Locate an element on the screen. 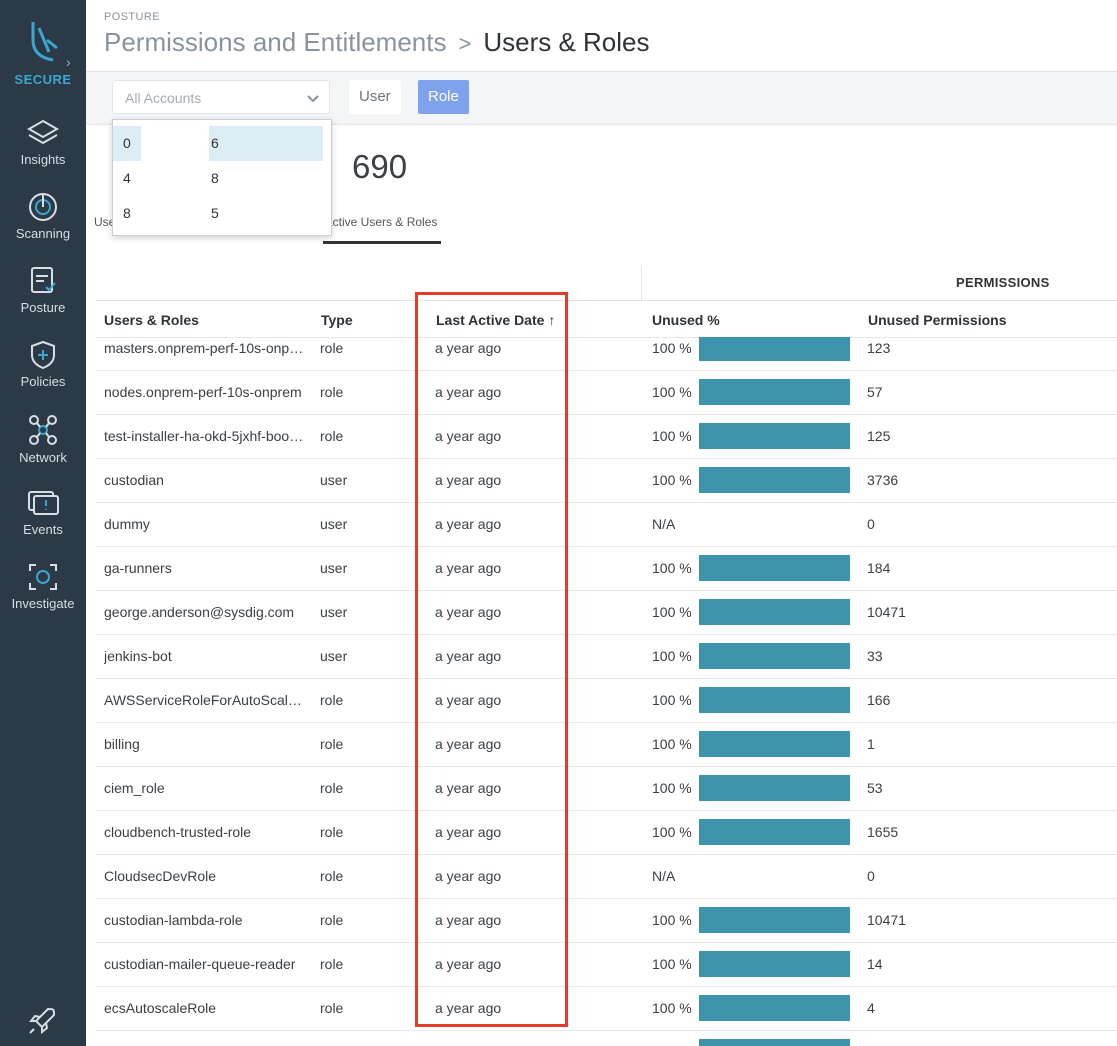 The height and width of the screenshot is (1046, 1117). sidebar-item-insights: Insights is located at coordinates (43, 142).